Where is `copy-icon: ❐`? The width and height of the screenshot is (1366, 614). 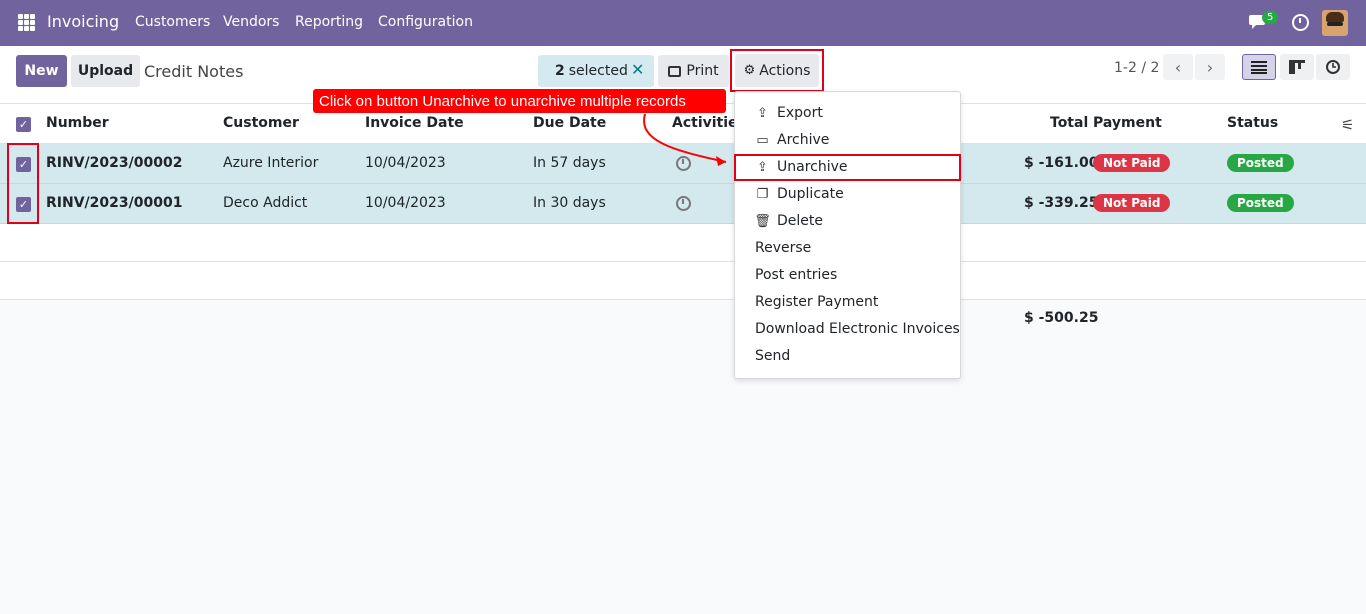
copy-icon: ❐ is located at coordinates (762, 194).